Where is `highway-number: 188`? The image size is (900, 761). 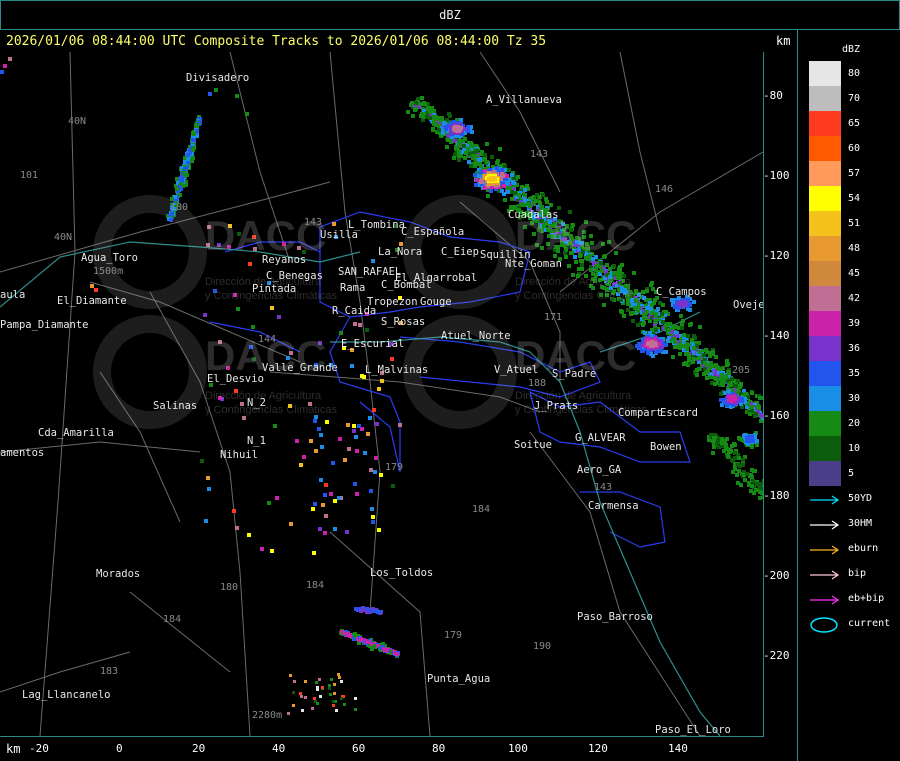 highway-number: 188 is located at coordinates (537, 383).